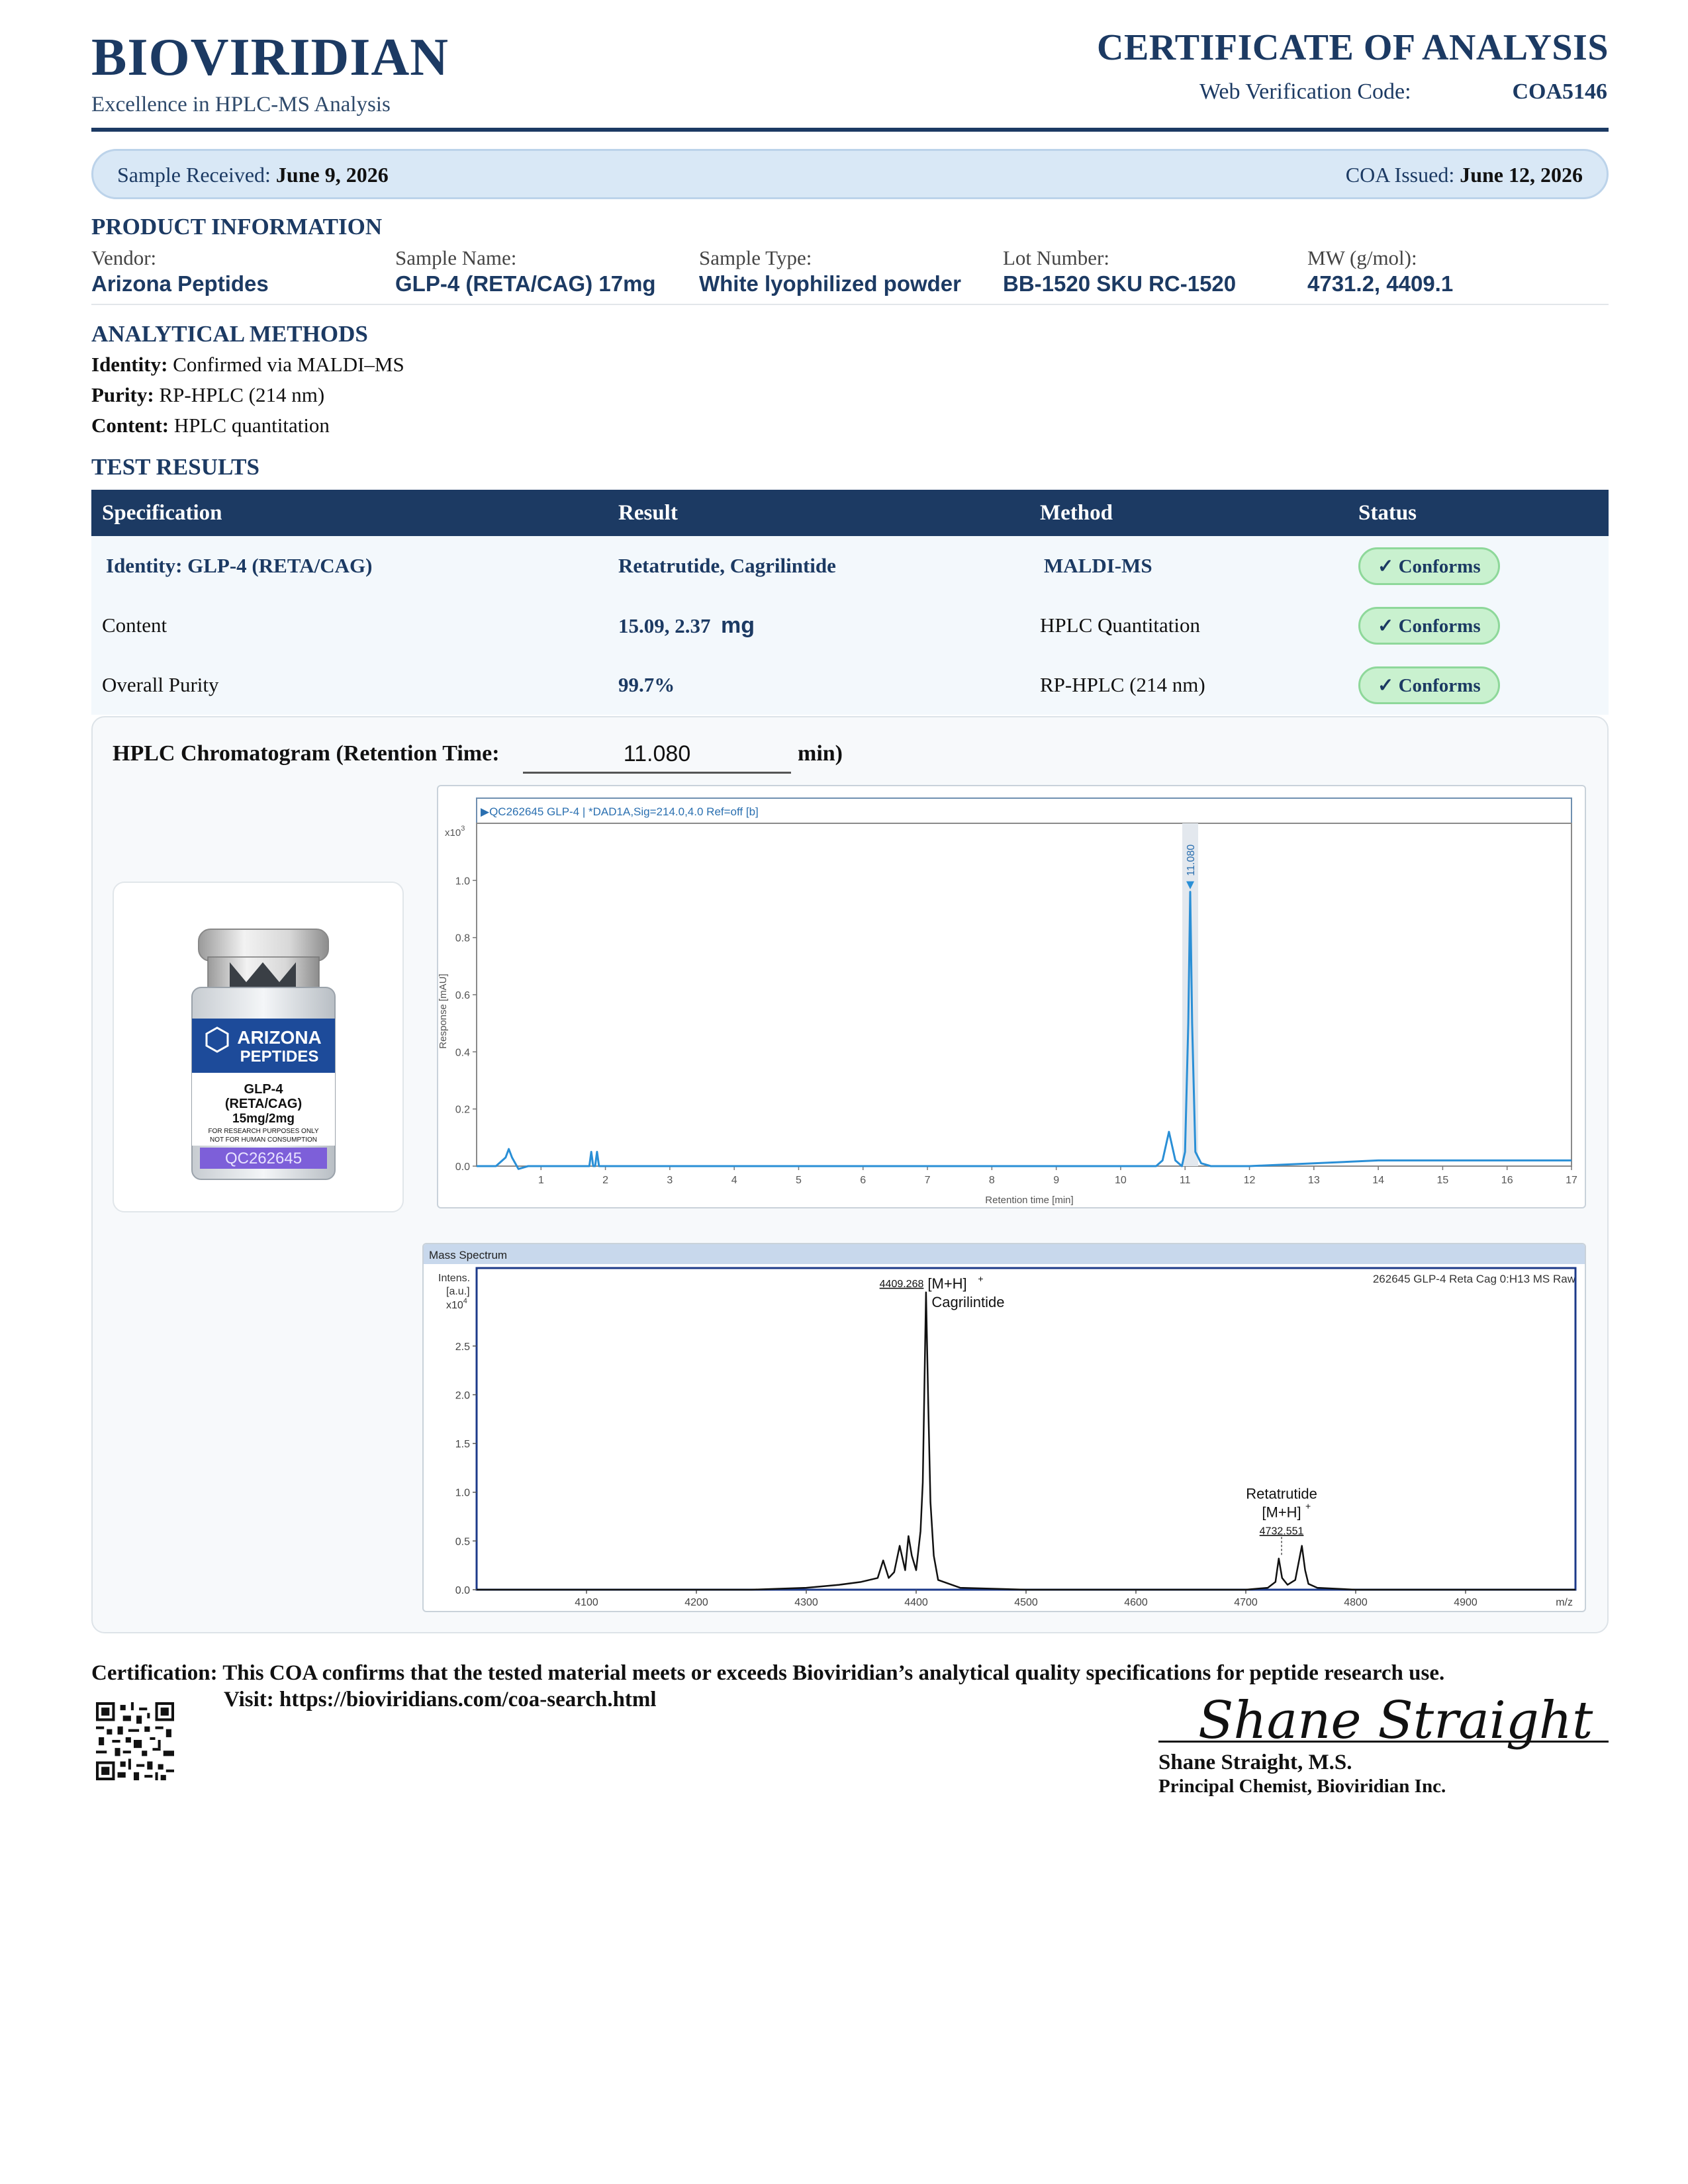  I want to click on retention-time-unit: min), so click(820, 754).